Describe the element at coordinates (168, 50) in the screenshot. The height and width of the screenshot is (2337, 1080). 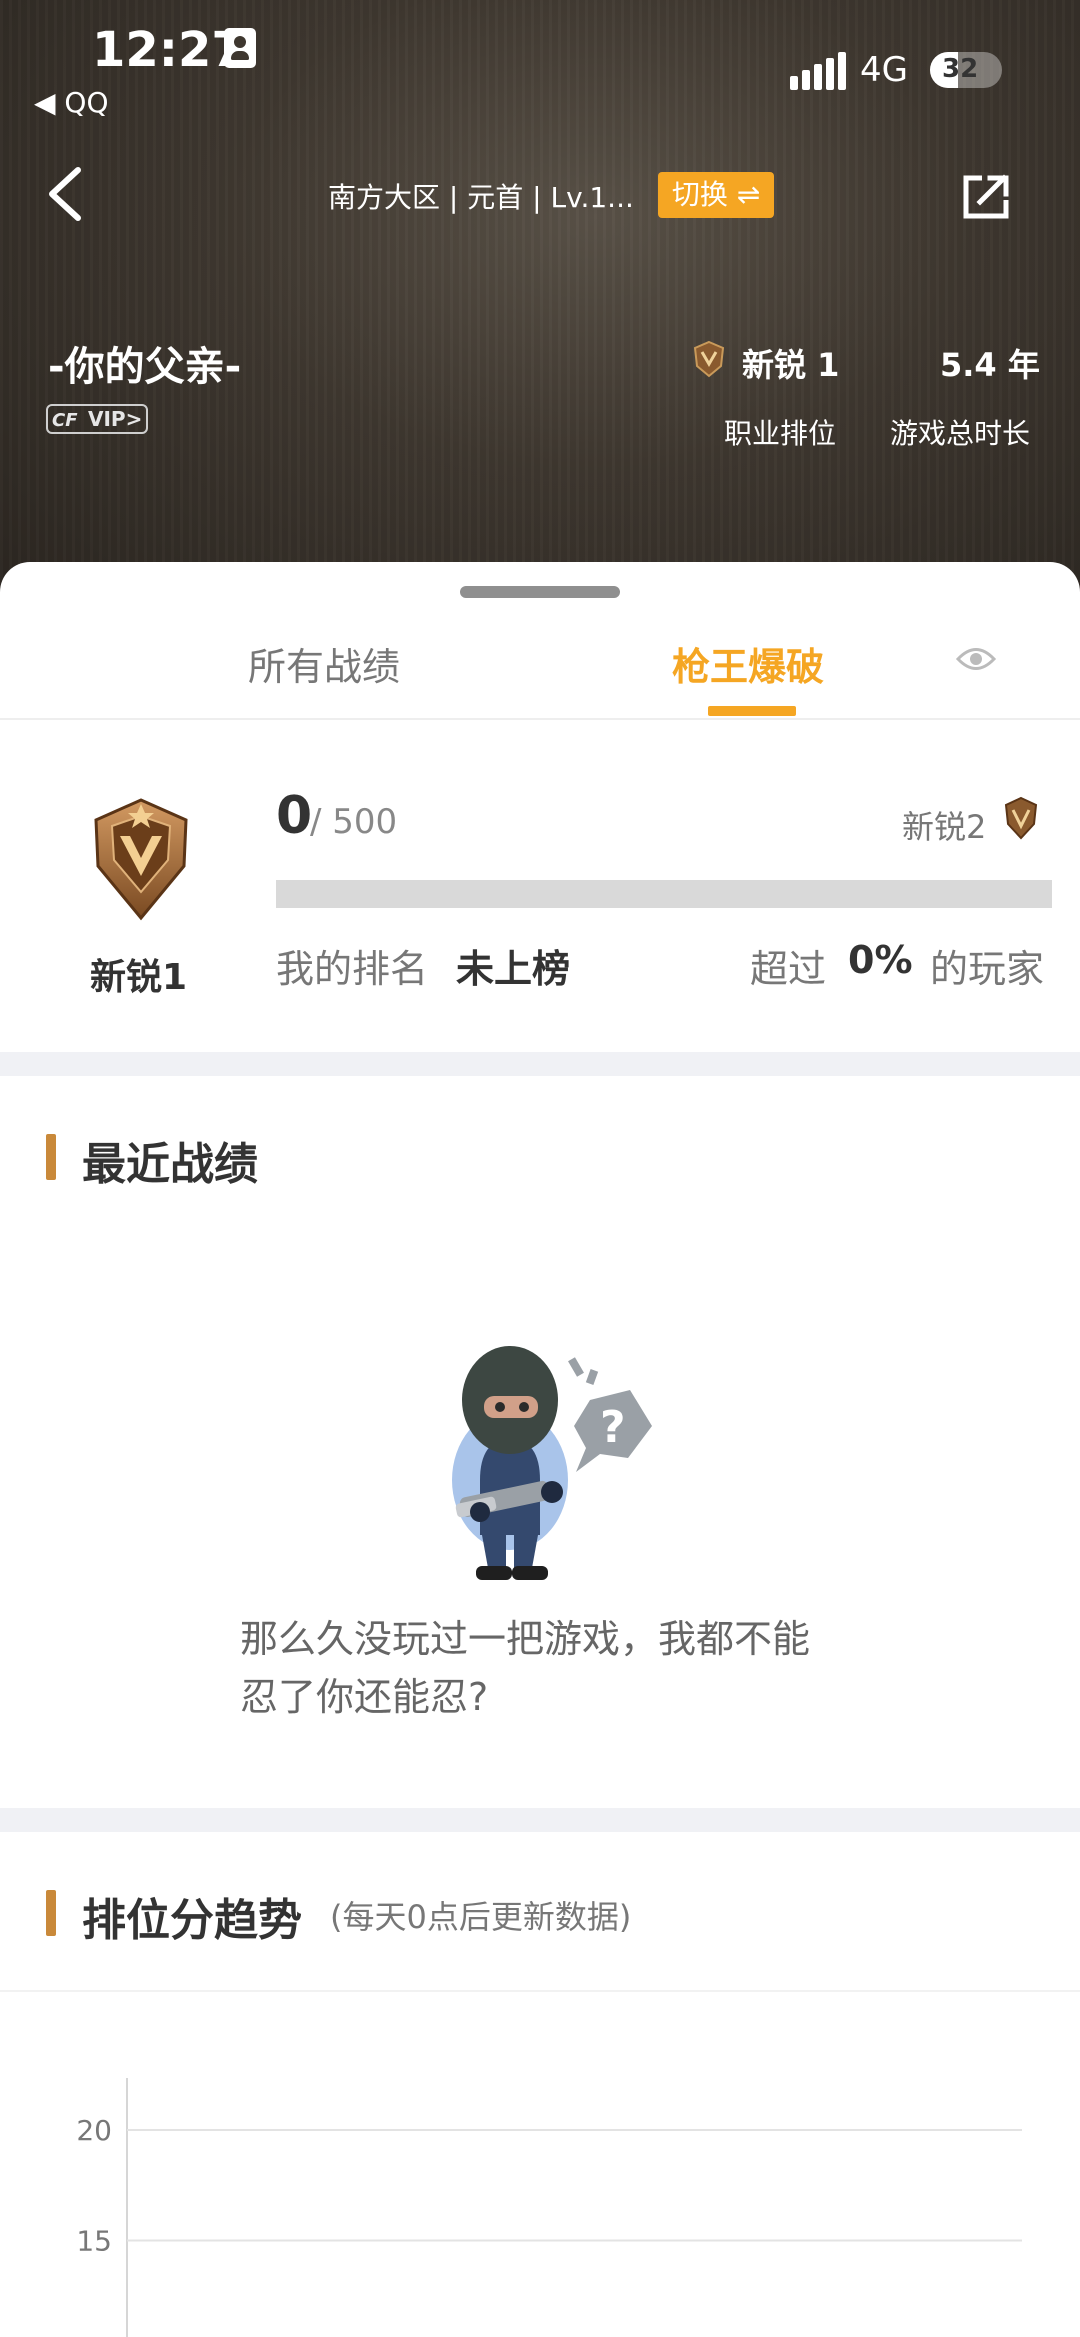
I see `status-time: 12:27` at that location.